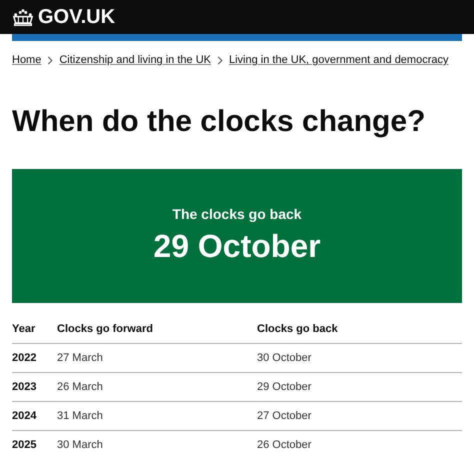 The height and width of the screenshot is (468, 474). What do you see at coordinates (359, 387) in the screenshot?
I see `table-cell: 29 October` at bounding box center [359, 387].